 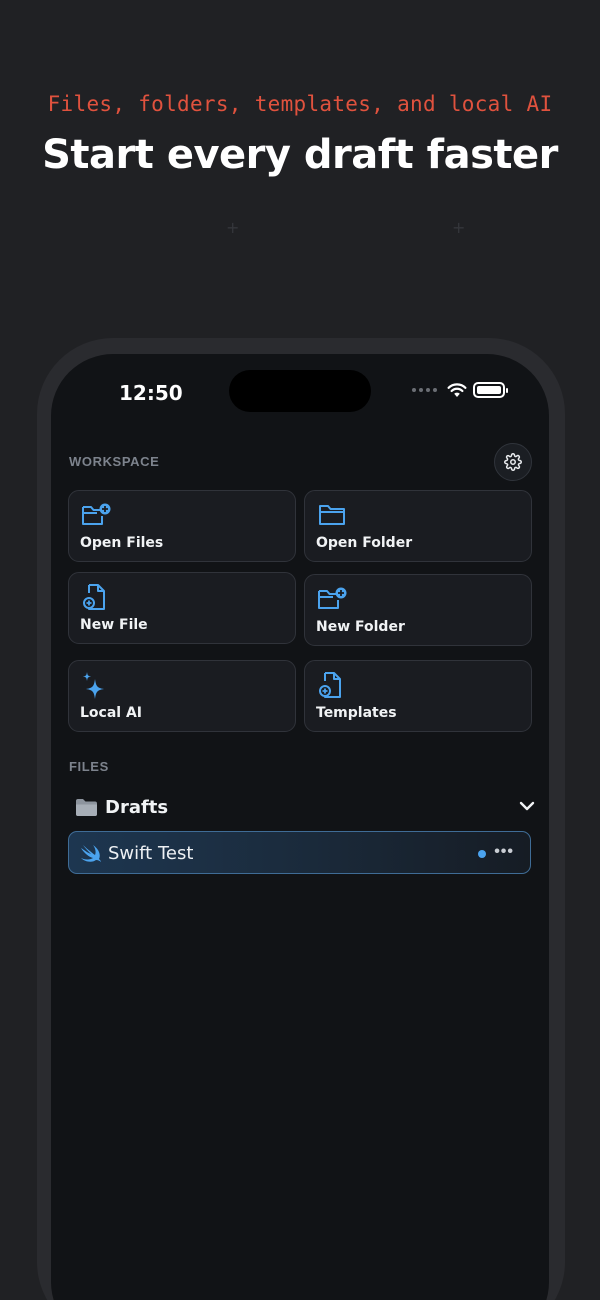 What do you see at coordinates (151, 853) in the screenshot?
I see `file-name: Swift Test` at bounding box center [151, 853].